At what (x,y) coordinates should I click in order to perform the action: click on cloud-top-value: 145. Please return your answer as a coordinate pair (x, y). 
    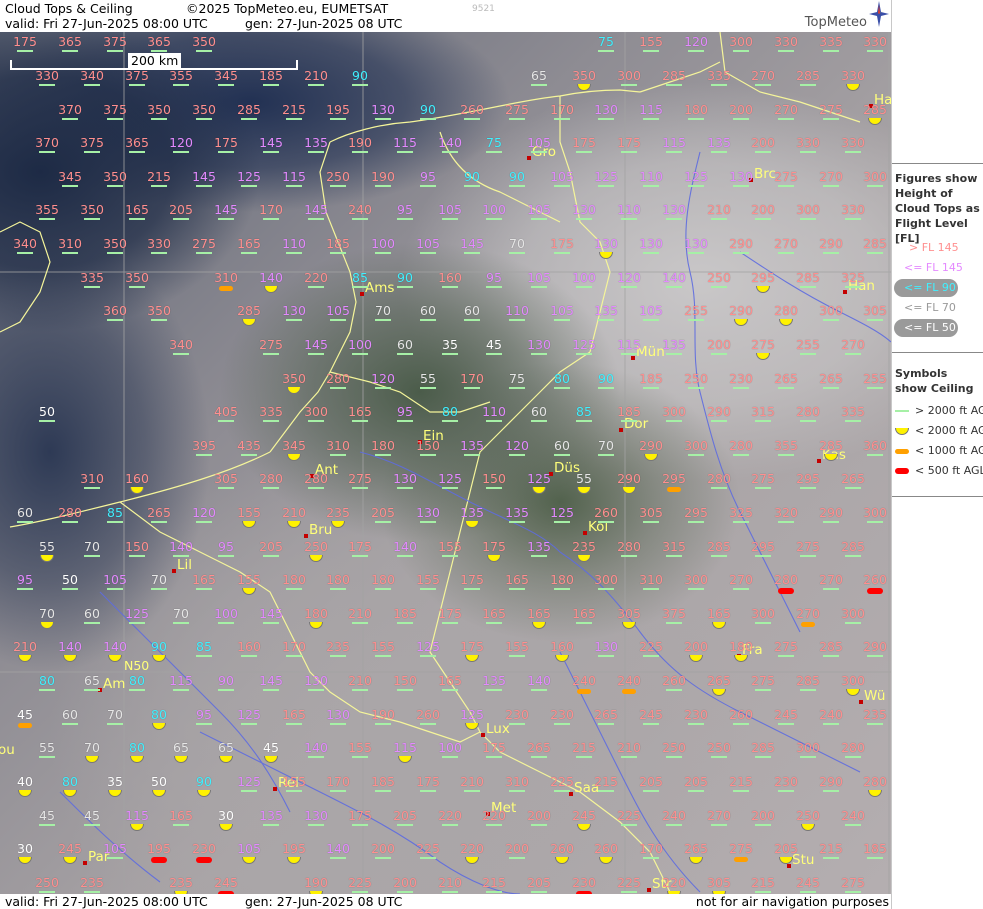
    Looking at the image, I should click on (316, 344).